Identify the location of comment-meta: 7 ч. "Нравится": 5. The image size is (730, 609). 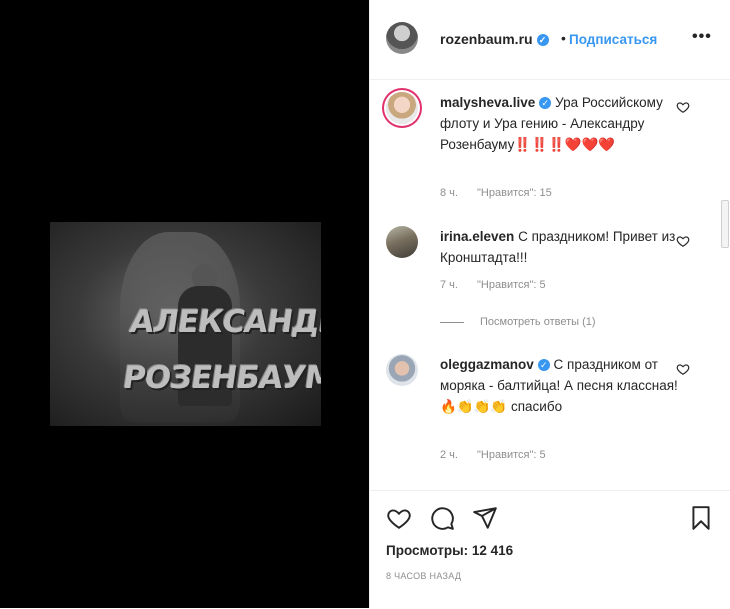
(501, 285).